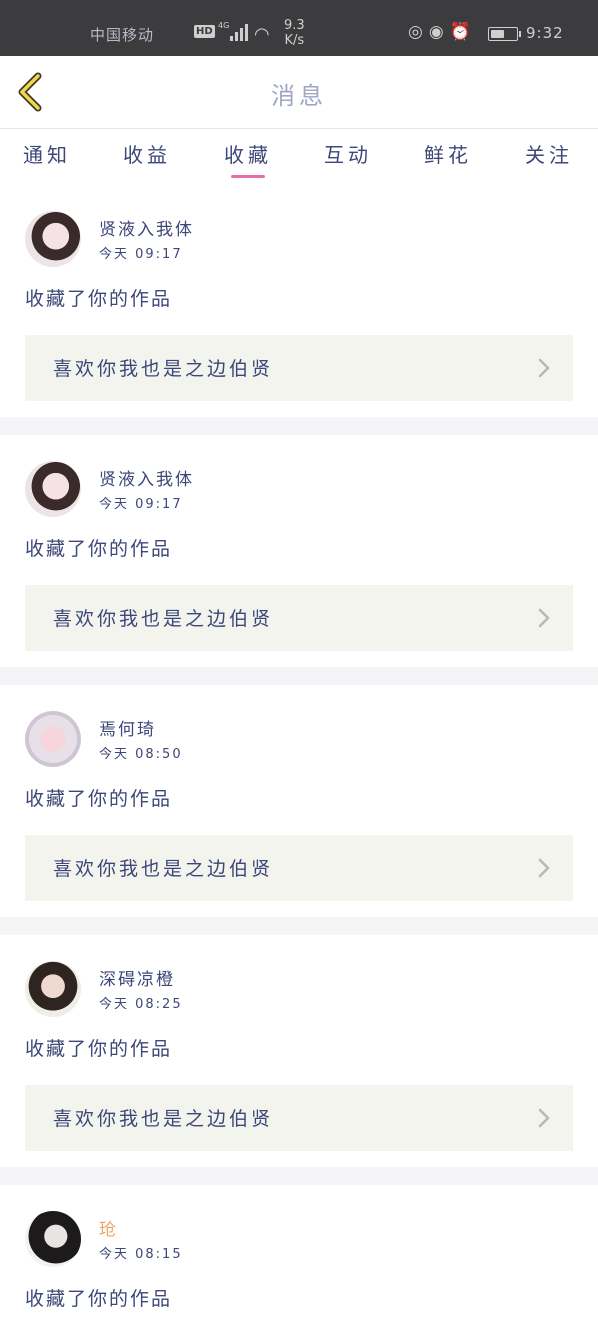  Describe the element at coordinates (299, 1253) in the screenshot. I see `message-card: 玱 今天 08:15 收藏了你的作品` at that location.